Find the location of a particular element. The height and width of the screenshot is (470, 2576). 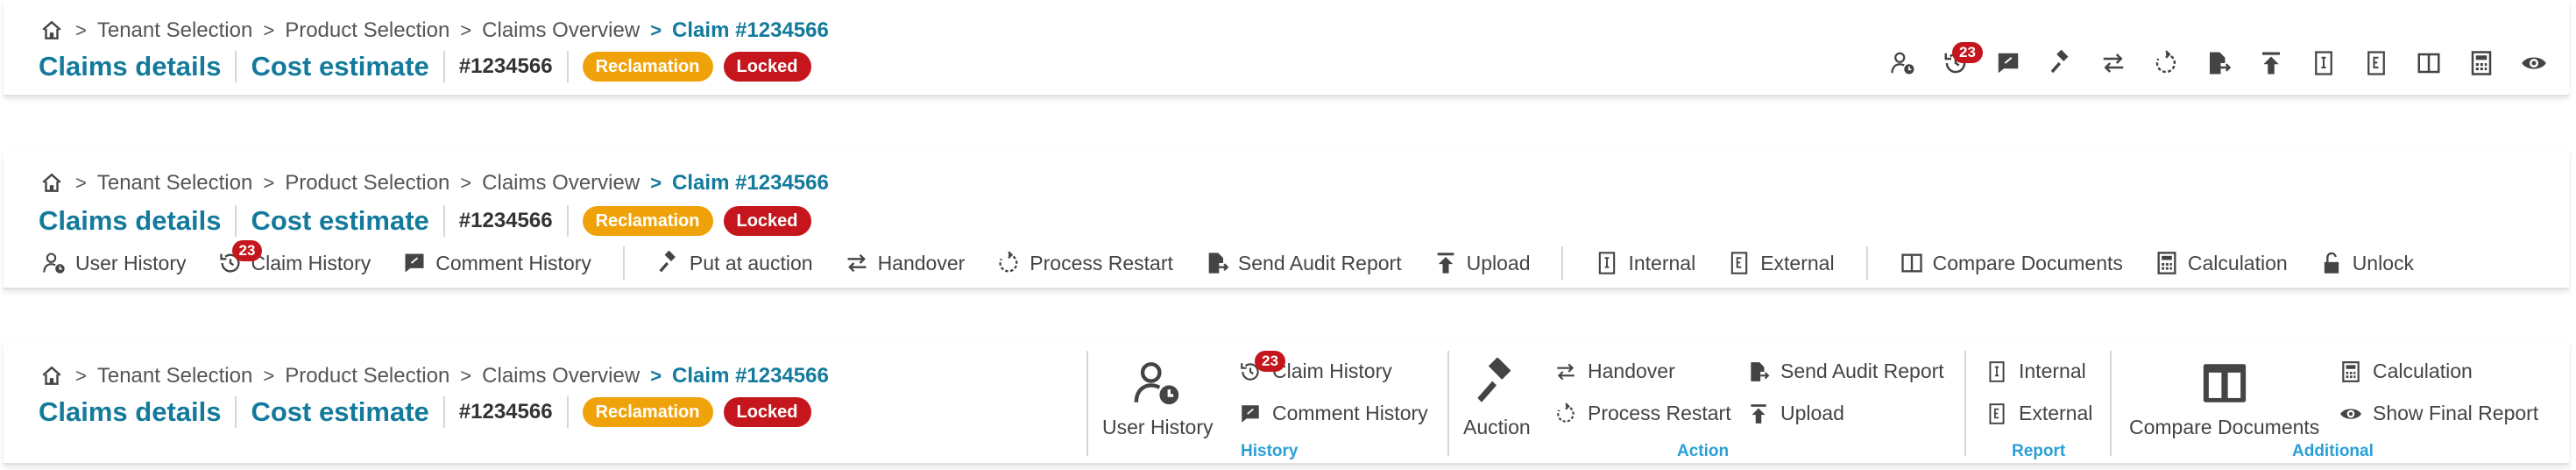

auction-button: Auction is located at coordinates (1497, 399).